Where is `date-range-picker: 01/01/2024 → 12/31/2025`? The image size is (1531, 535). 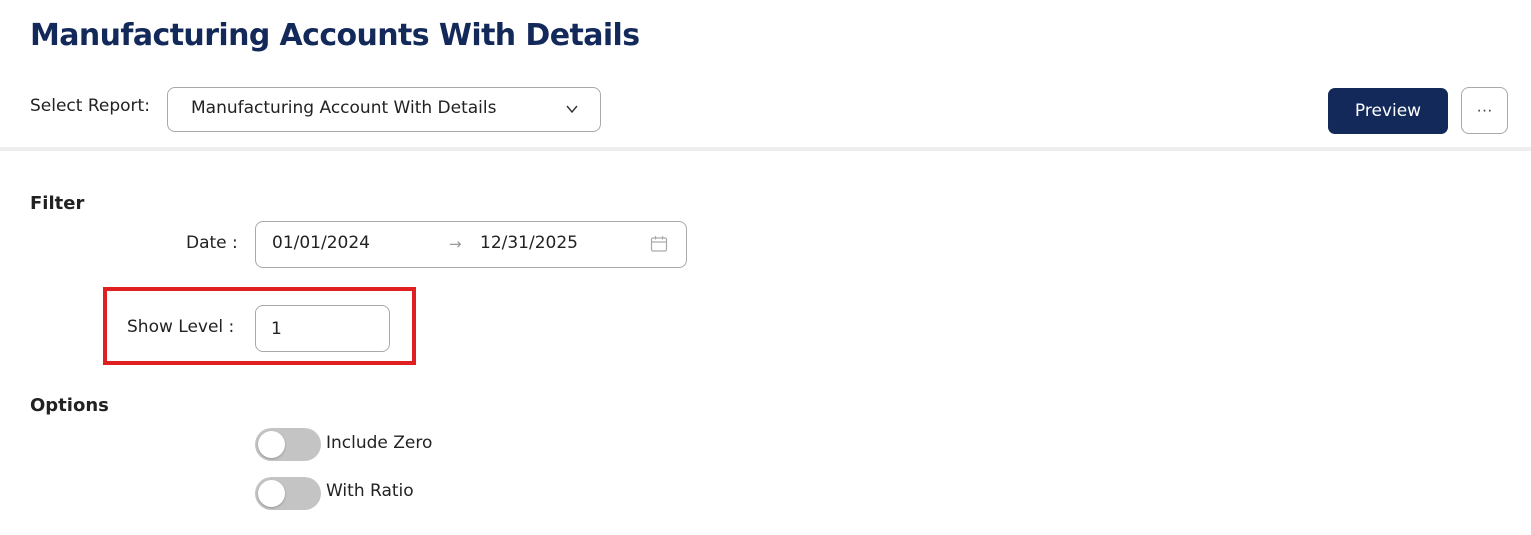 date-range-picker: 01/01/2024 → 12/31/2025 is located at coordinates (471, 244).